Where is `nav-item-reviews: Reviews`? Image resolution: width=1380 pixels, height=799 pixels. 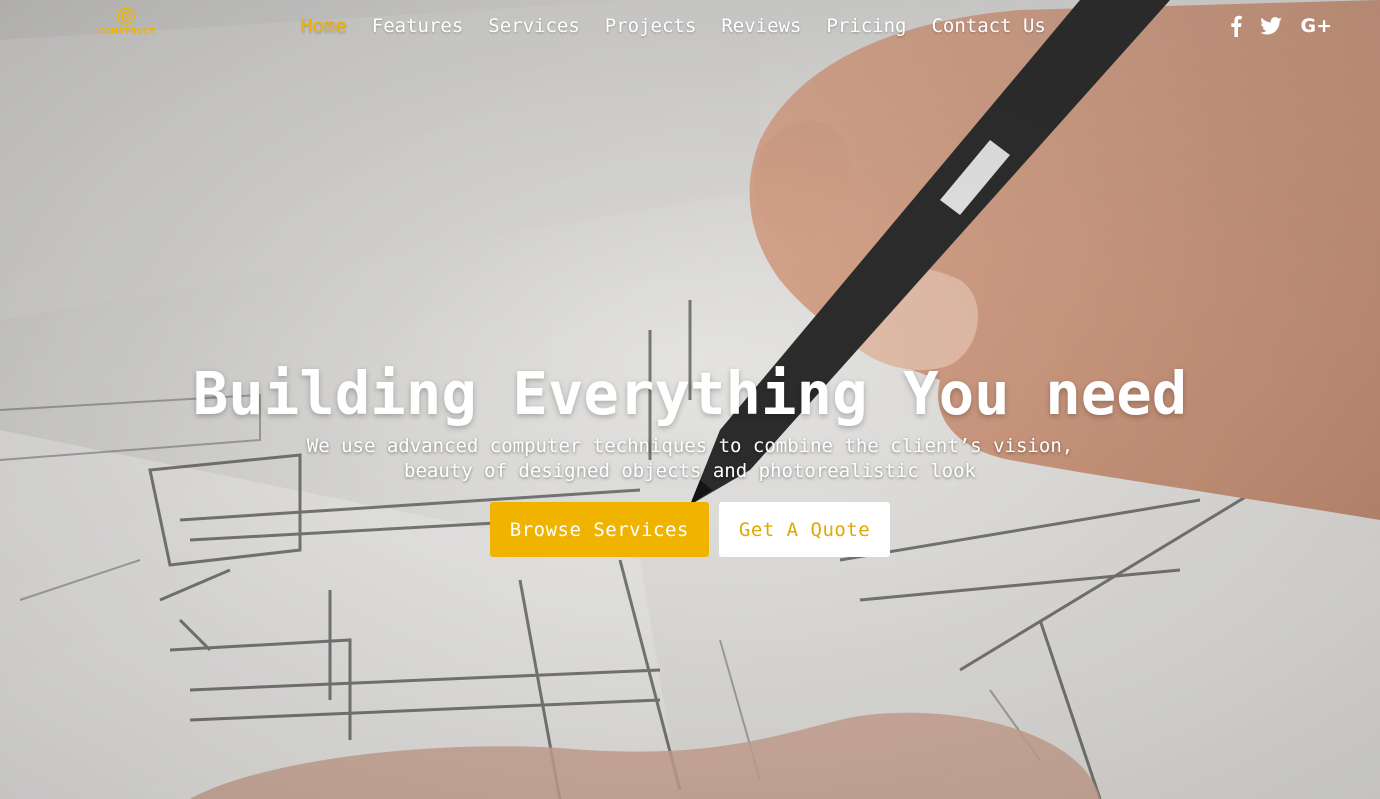
nav-item-reviews: Reviews is located at coordinates (761, 26).